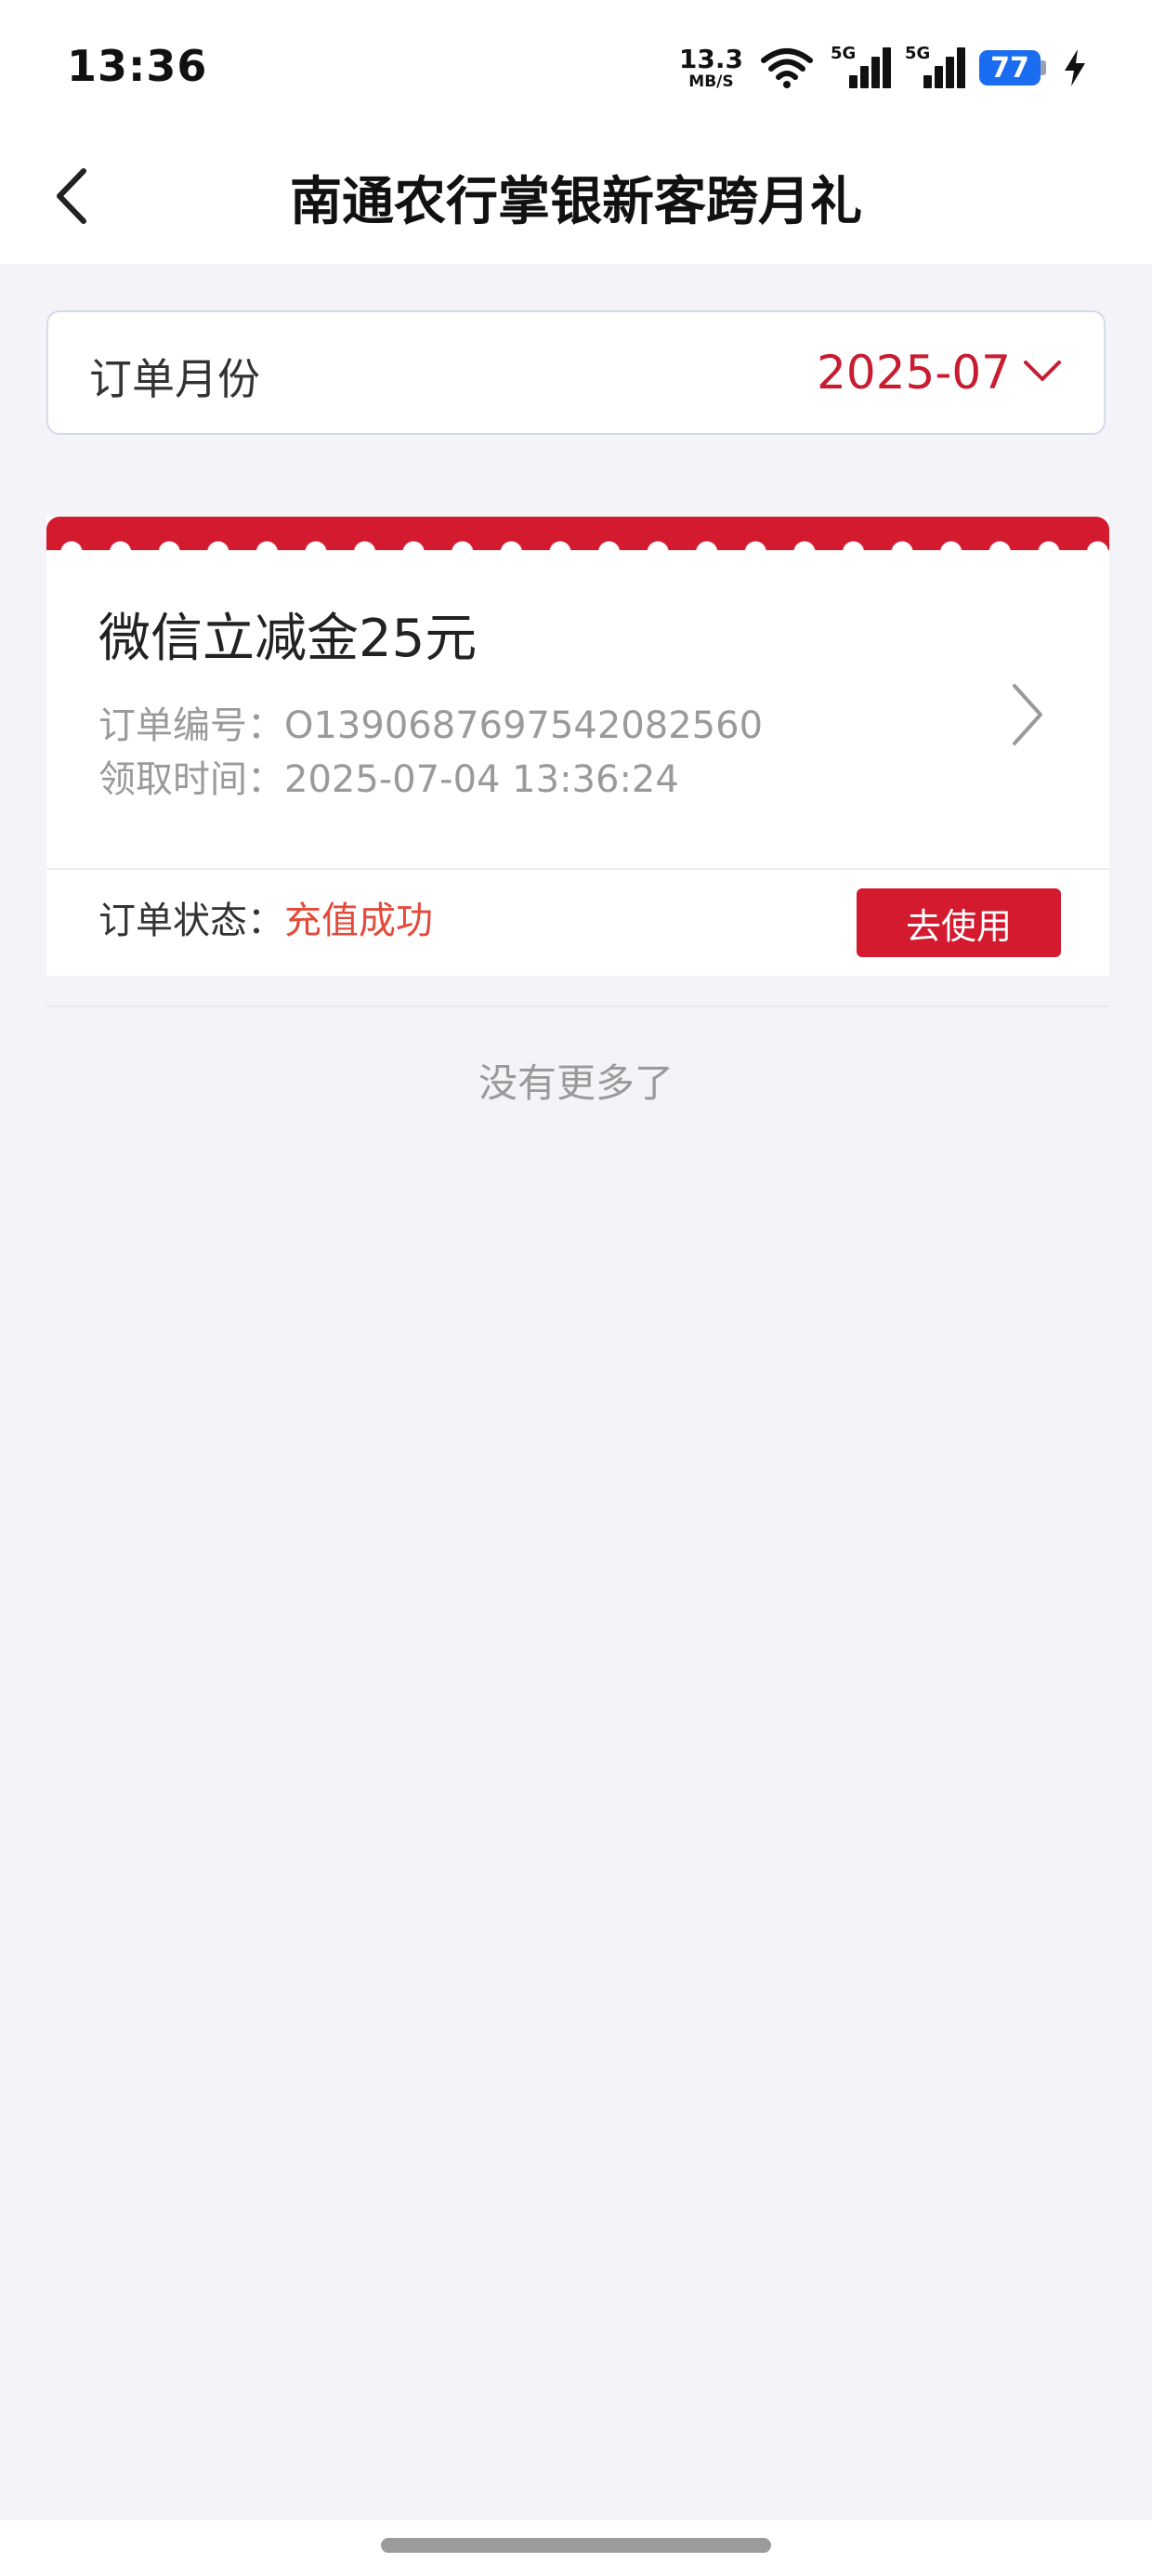  I want to click on order-number-value: O1390687697542082560, so click(524, 725).